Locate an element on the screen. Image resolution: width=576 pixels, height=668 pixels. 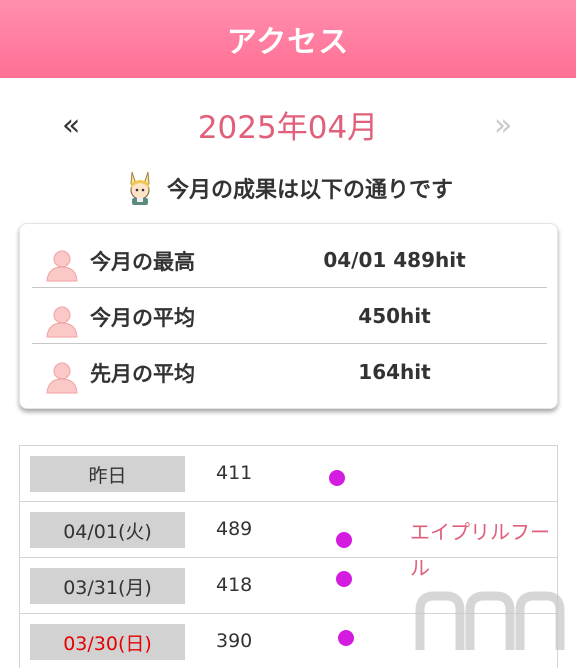
stat-label: 先月の平均 is located at coordinates (142, 374).